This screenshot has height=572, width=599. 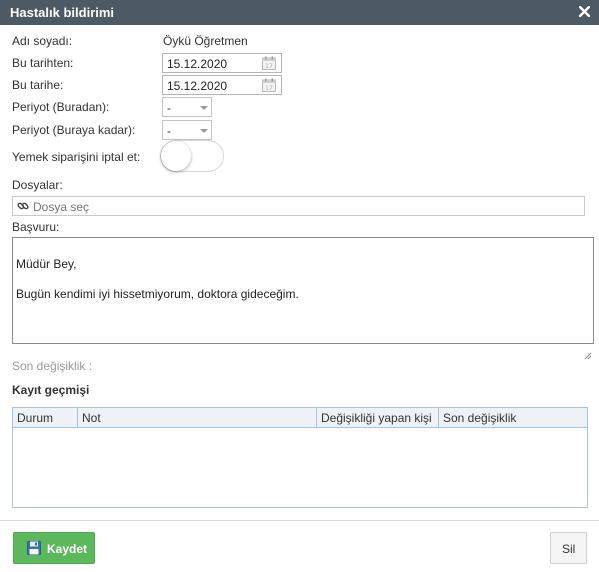 What do you see at coordinates (298, 206) in the screenshot?
I see `file-select-input: Dosya seç` at bounding box center [298, 206].